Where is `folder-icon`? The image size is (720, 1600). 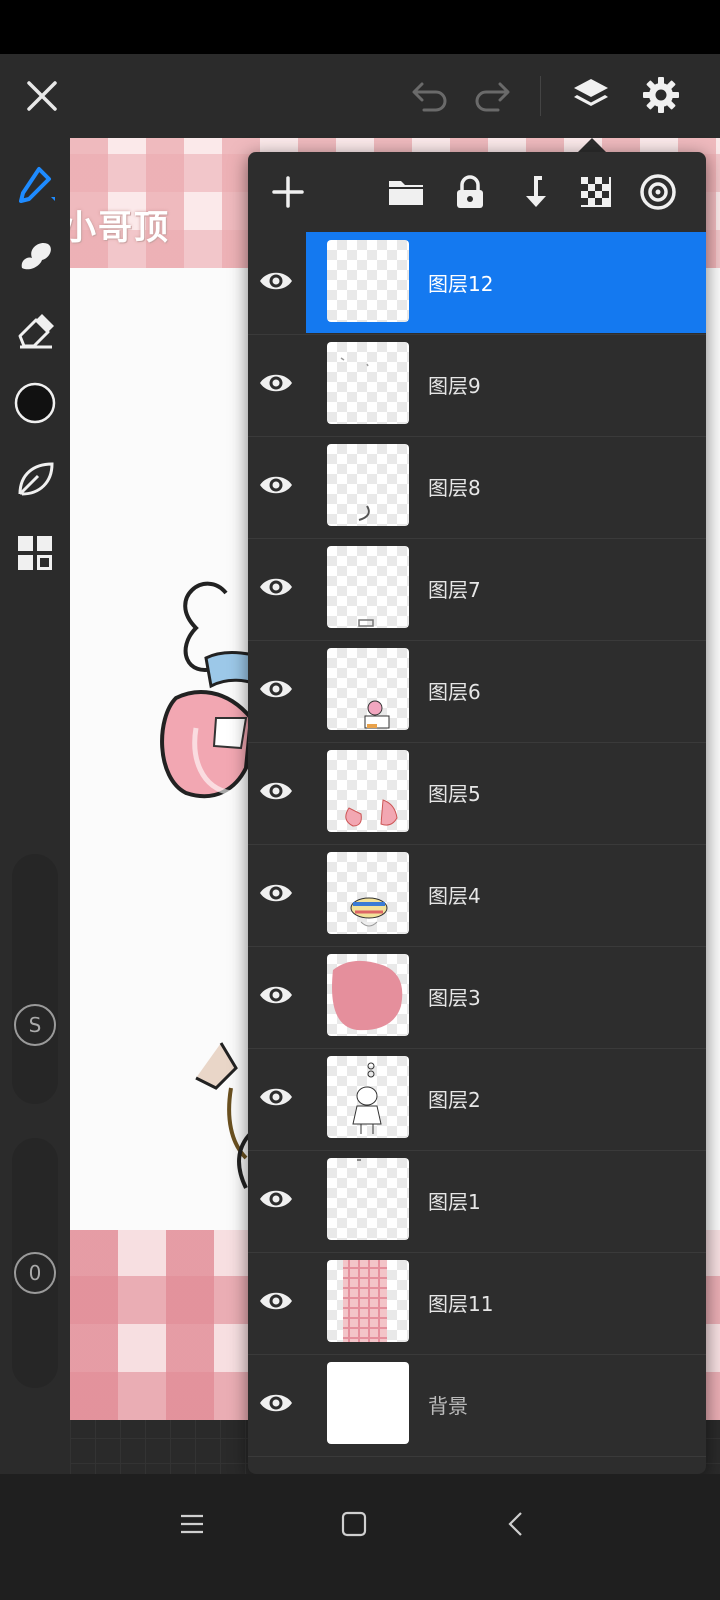 folder-icon is located at coordinates (406, 192).